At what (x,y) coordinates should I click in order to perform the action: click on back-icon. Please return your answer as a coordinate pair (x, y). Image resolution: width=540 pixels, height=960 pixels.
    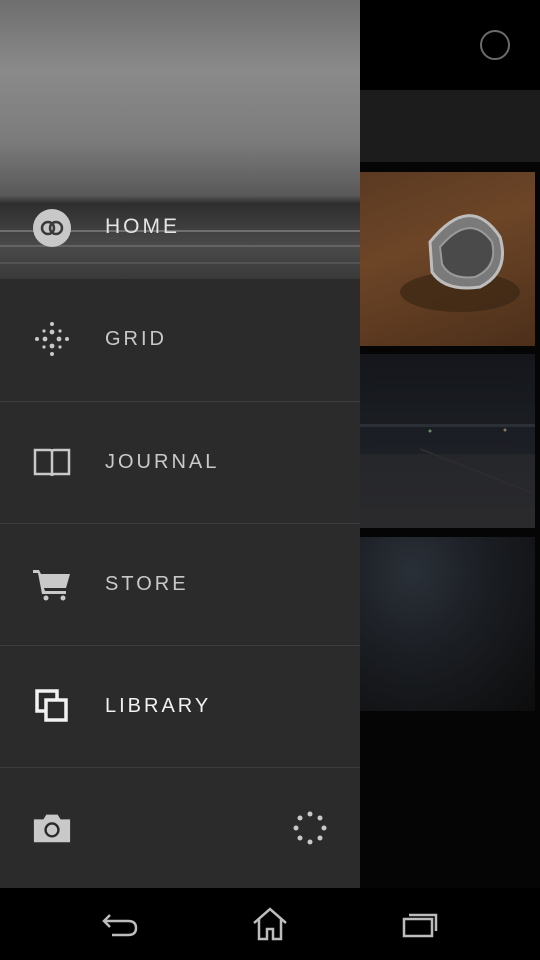
    Looking at the image, I should click on (120, 924).